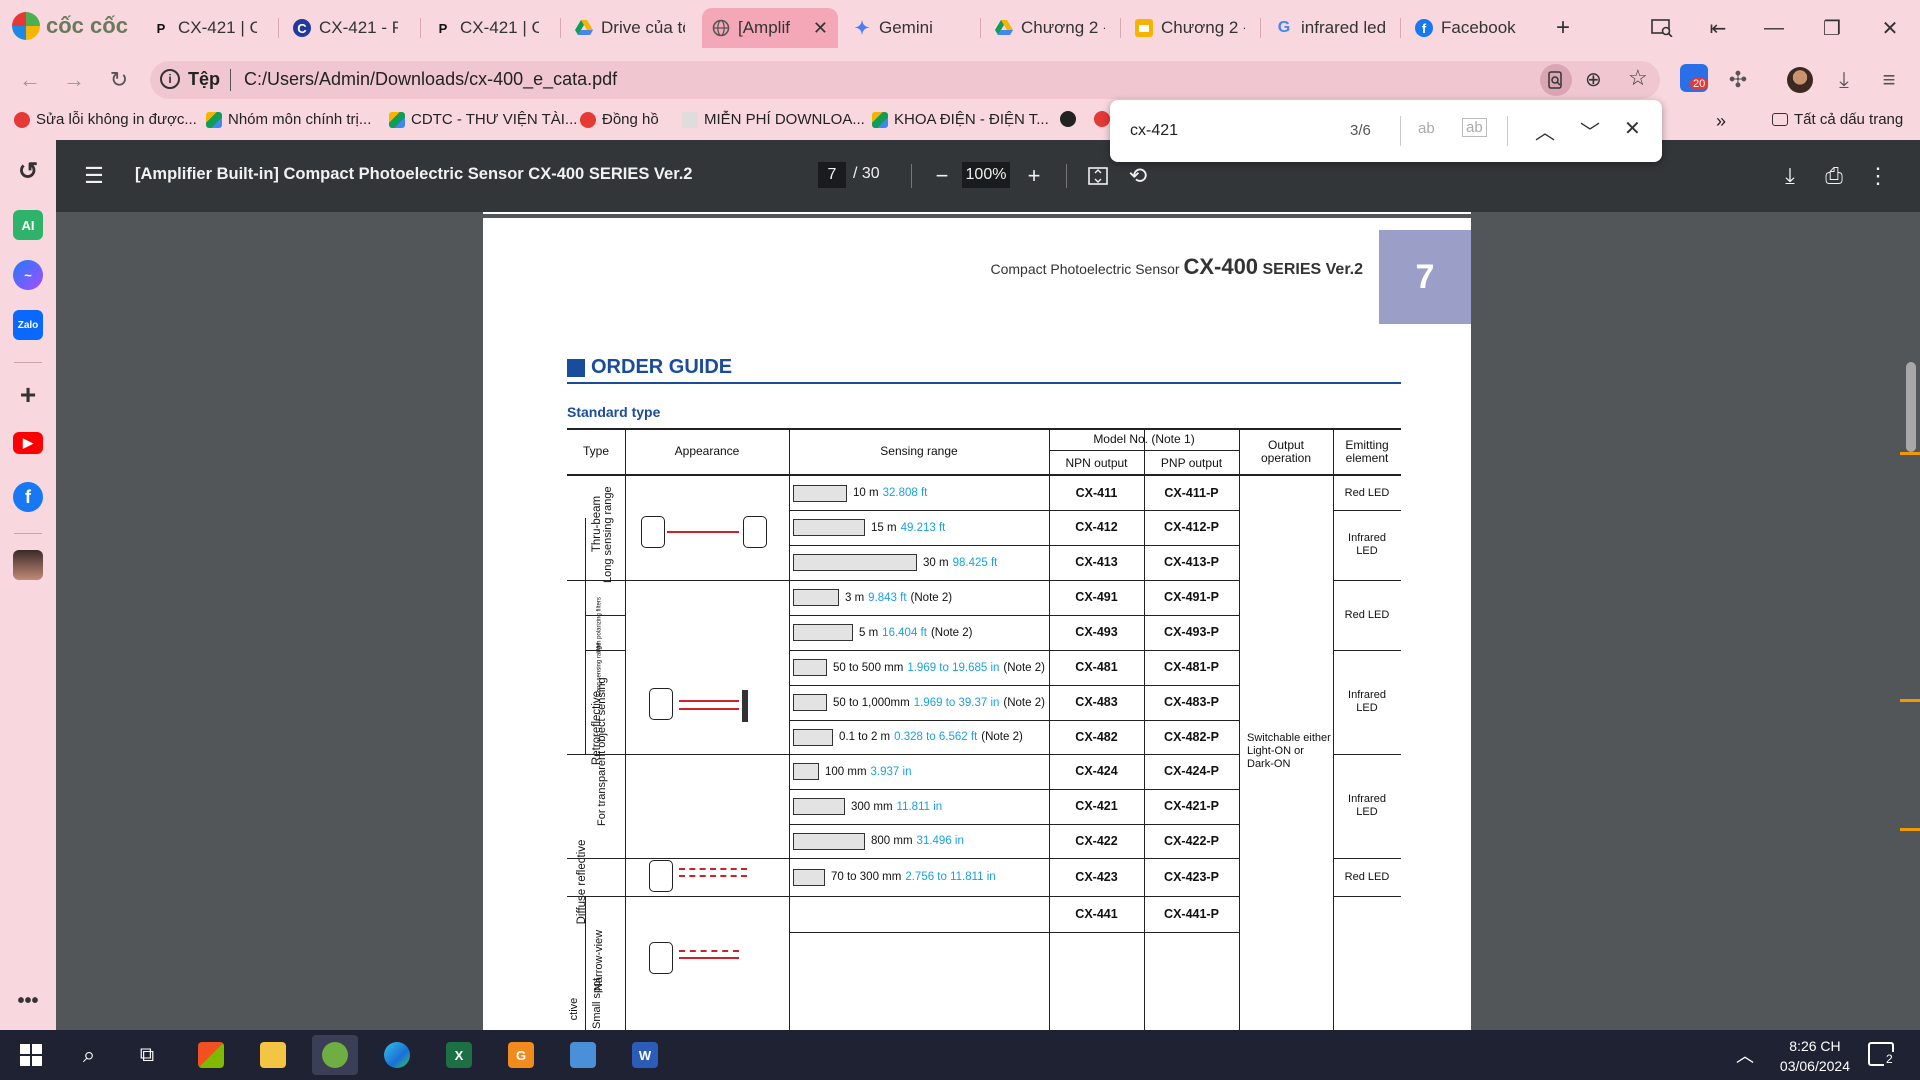 Image resolution: width=1920 pixels, height=1080 pixels. Describe the element at coordinates (1638, 78) in the screenshot. I see `bookmark-star-icon: ☆` at that location.